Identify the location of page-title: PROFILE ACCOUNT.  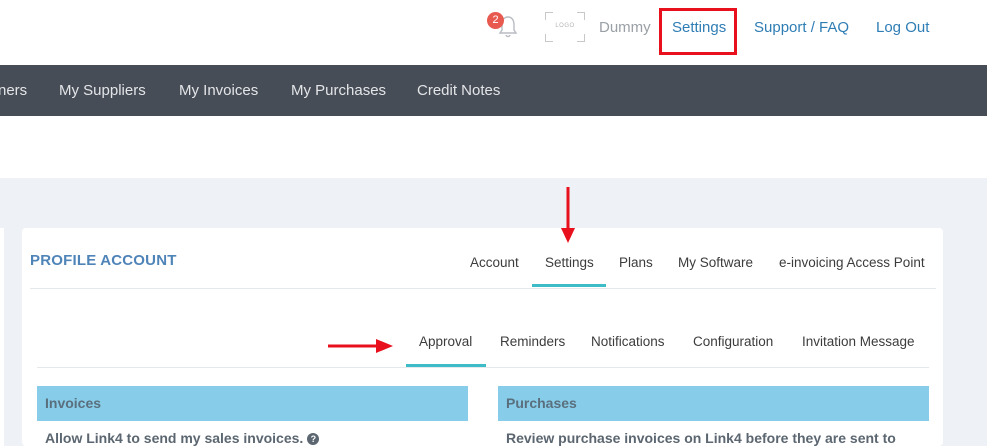
(103, 260).